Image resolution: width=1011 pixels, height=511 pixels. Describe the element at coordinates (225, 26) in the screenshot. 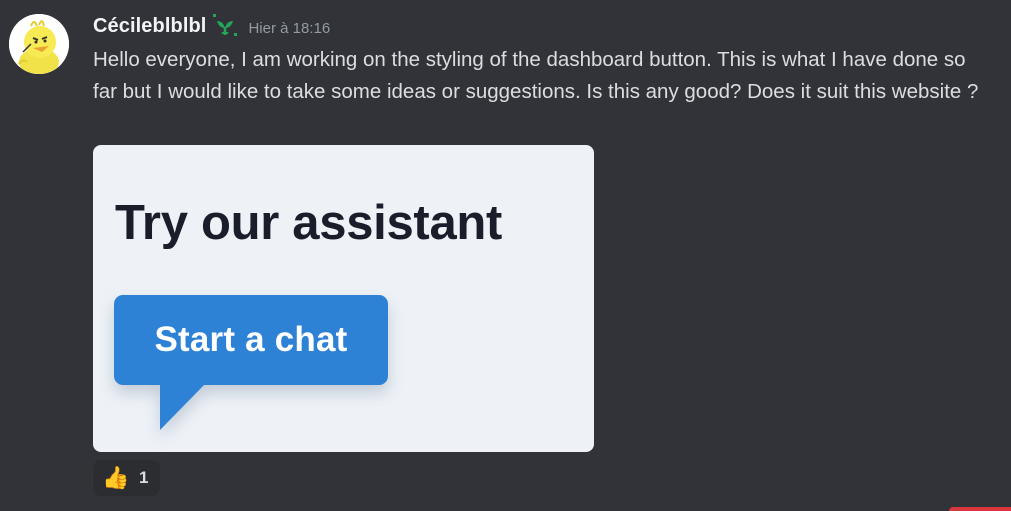

I see `sprout-icon` at that location.